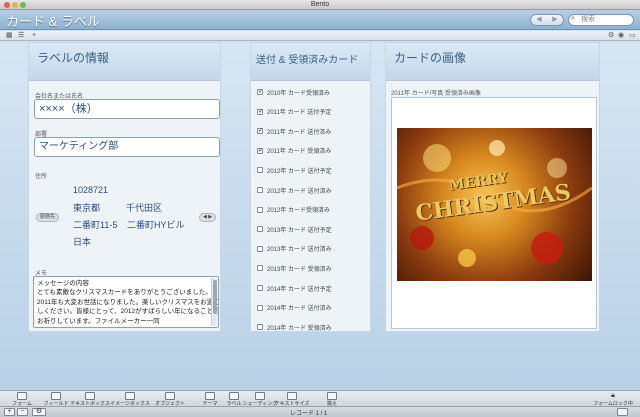  What do you see at coordinates (430, 58) in the screenshot?
I see `image-title: カードの画像` at bounding box center [430, 58].